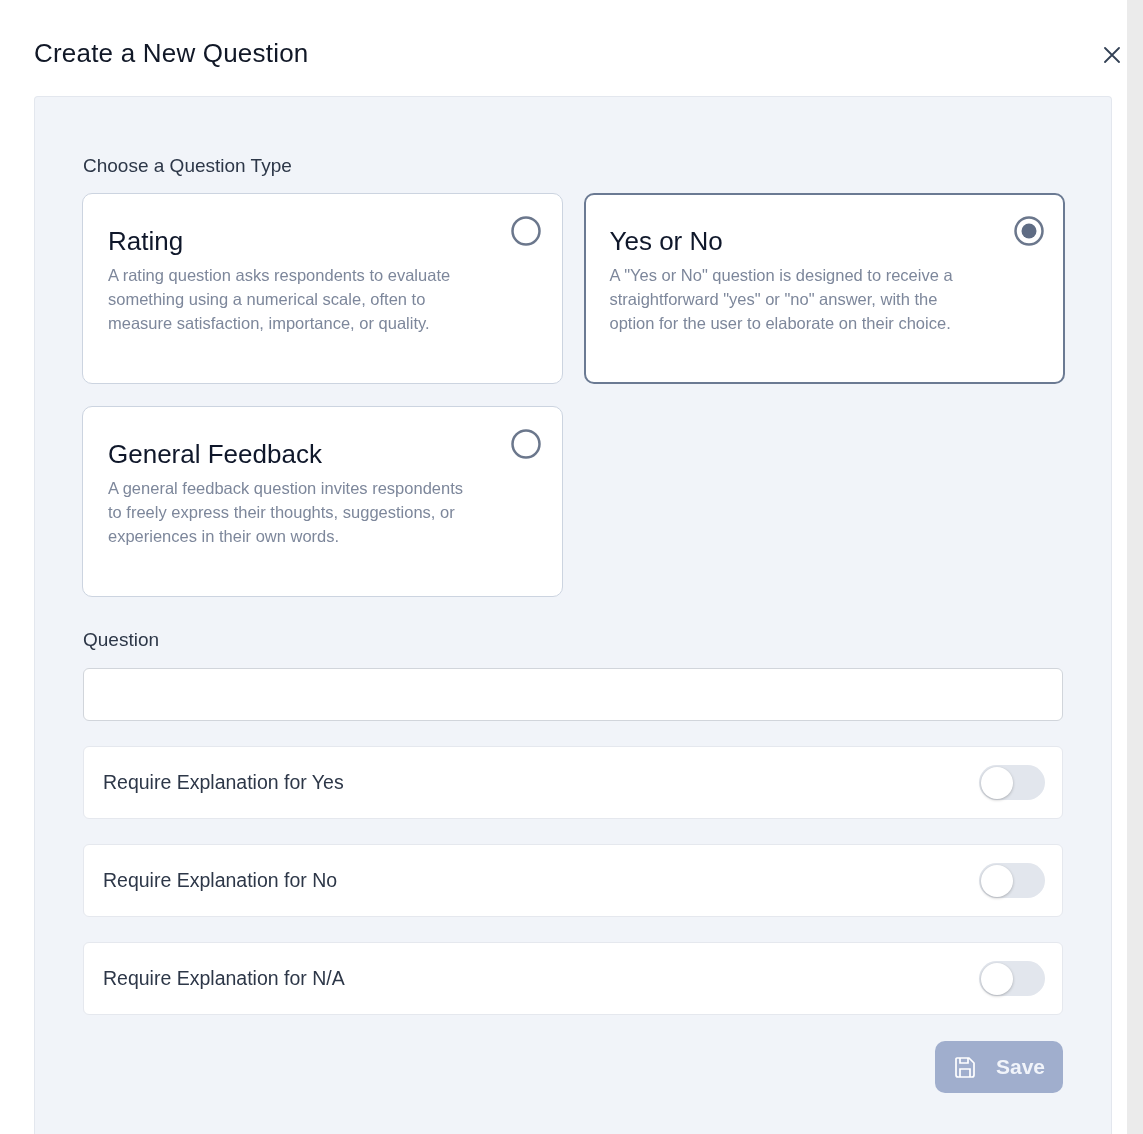 Image resolution: width=1143 pixels, height=1134 pixels. Describe the element at coordinates (171, 53) in the screenshot. I see `dialog-title: Create a New Question` at that location.